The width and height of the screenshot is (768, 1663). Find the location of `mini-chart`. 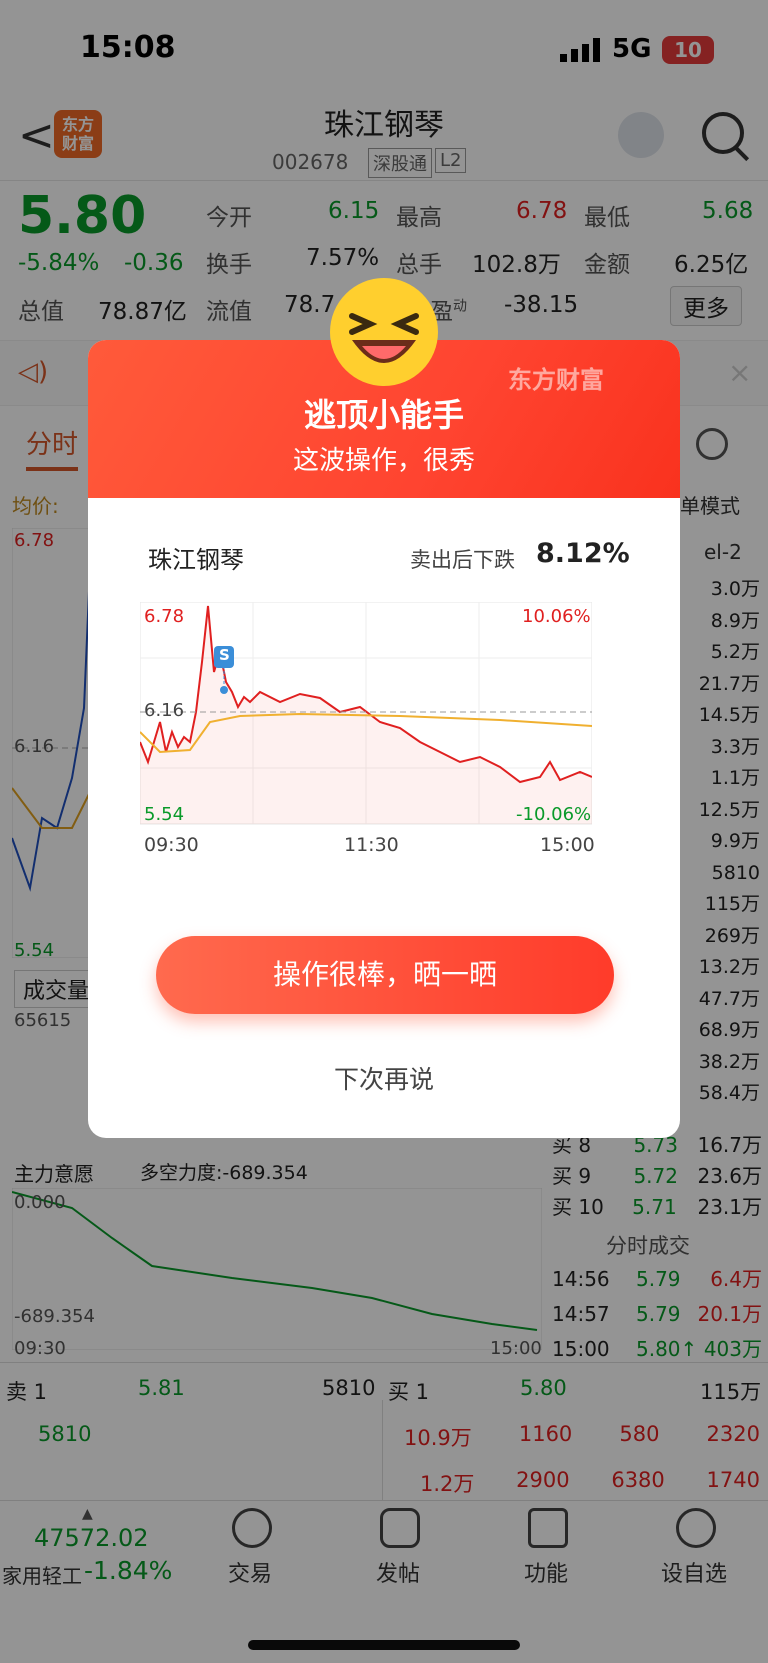

mini-chart is located at coordinates (366, 713).